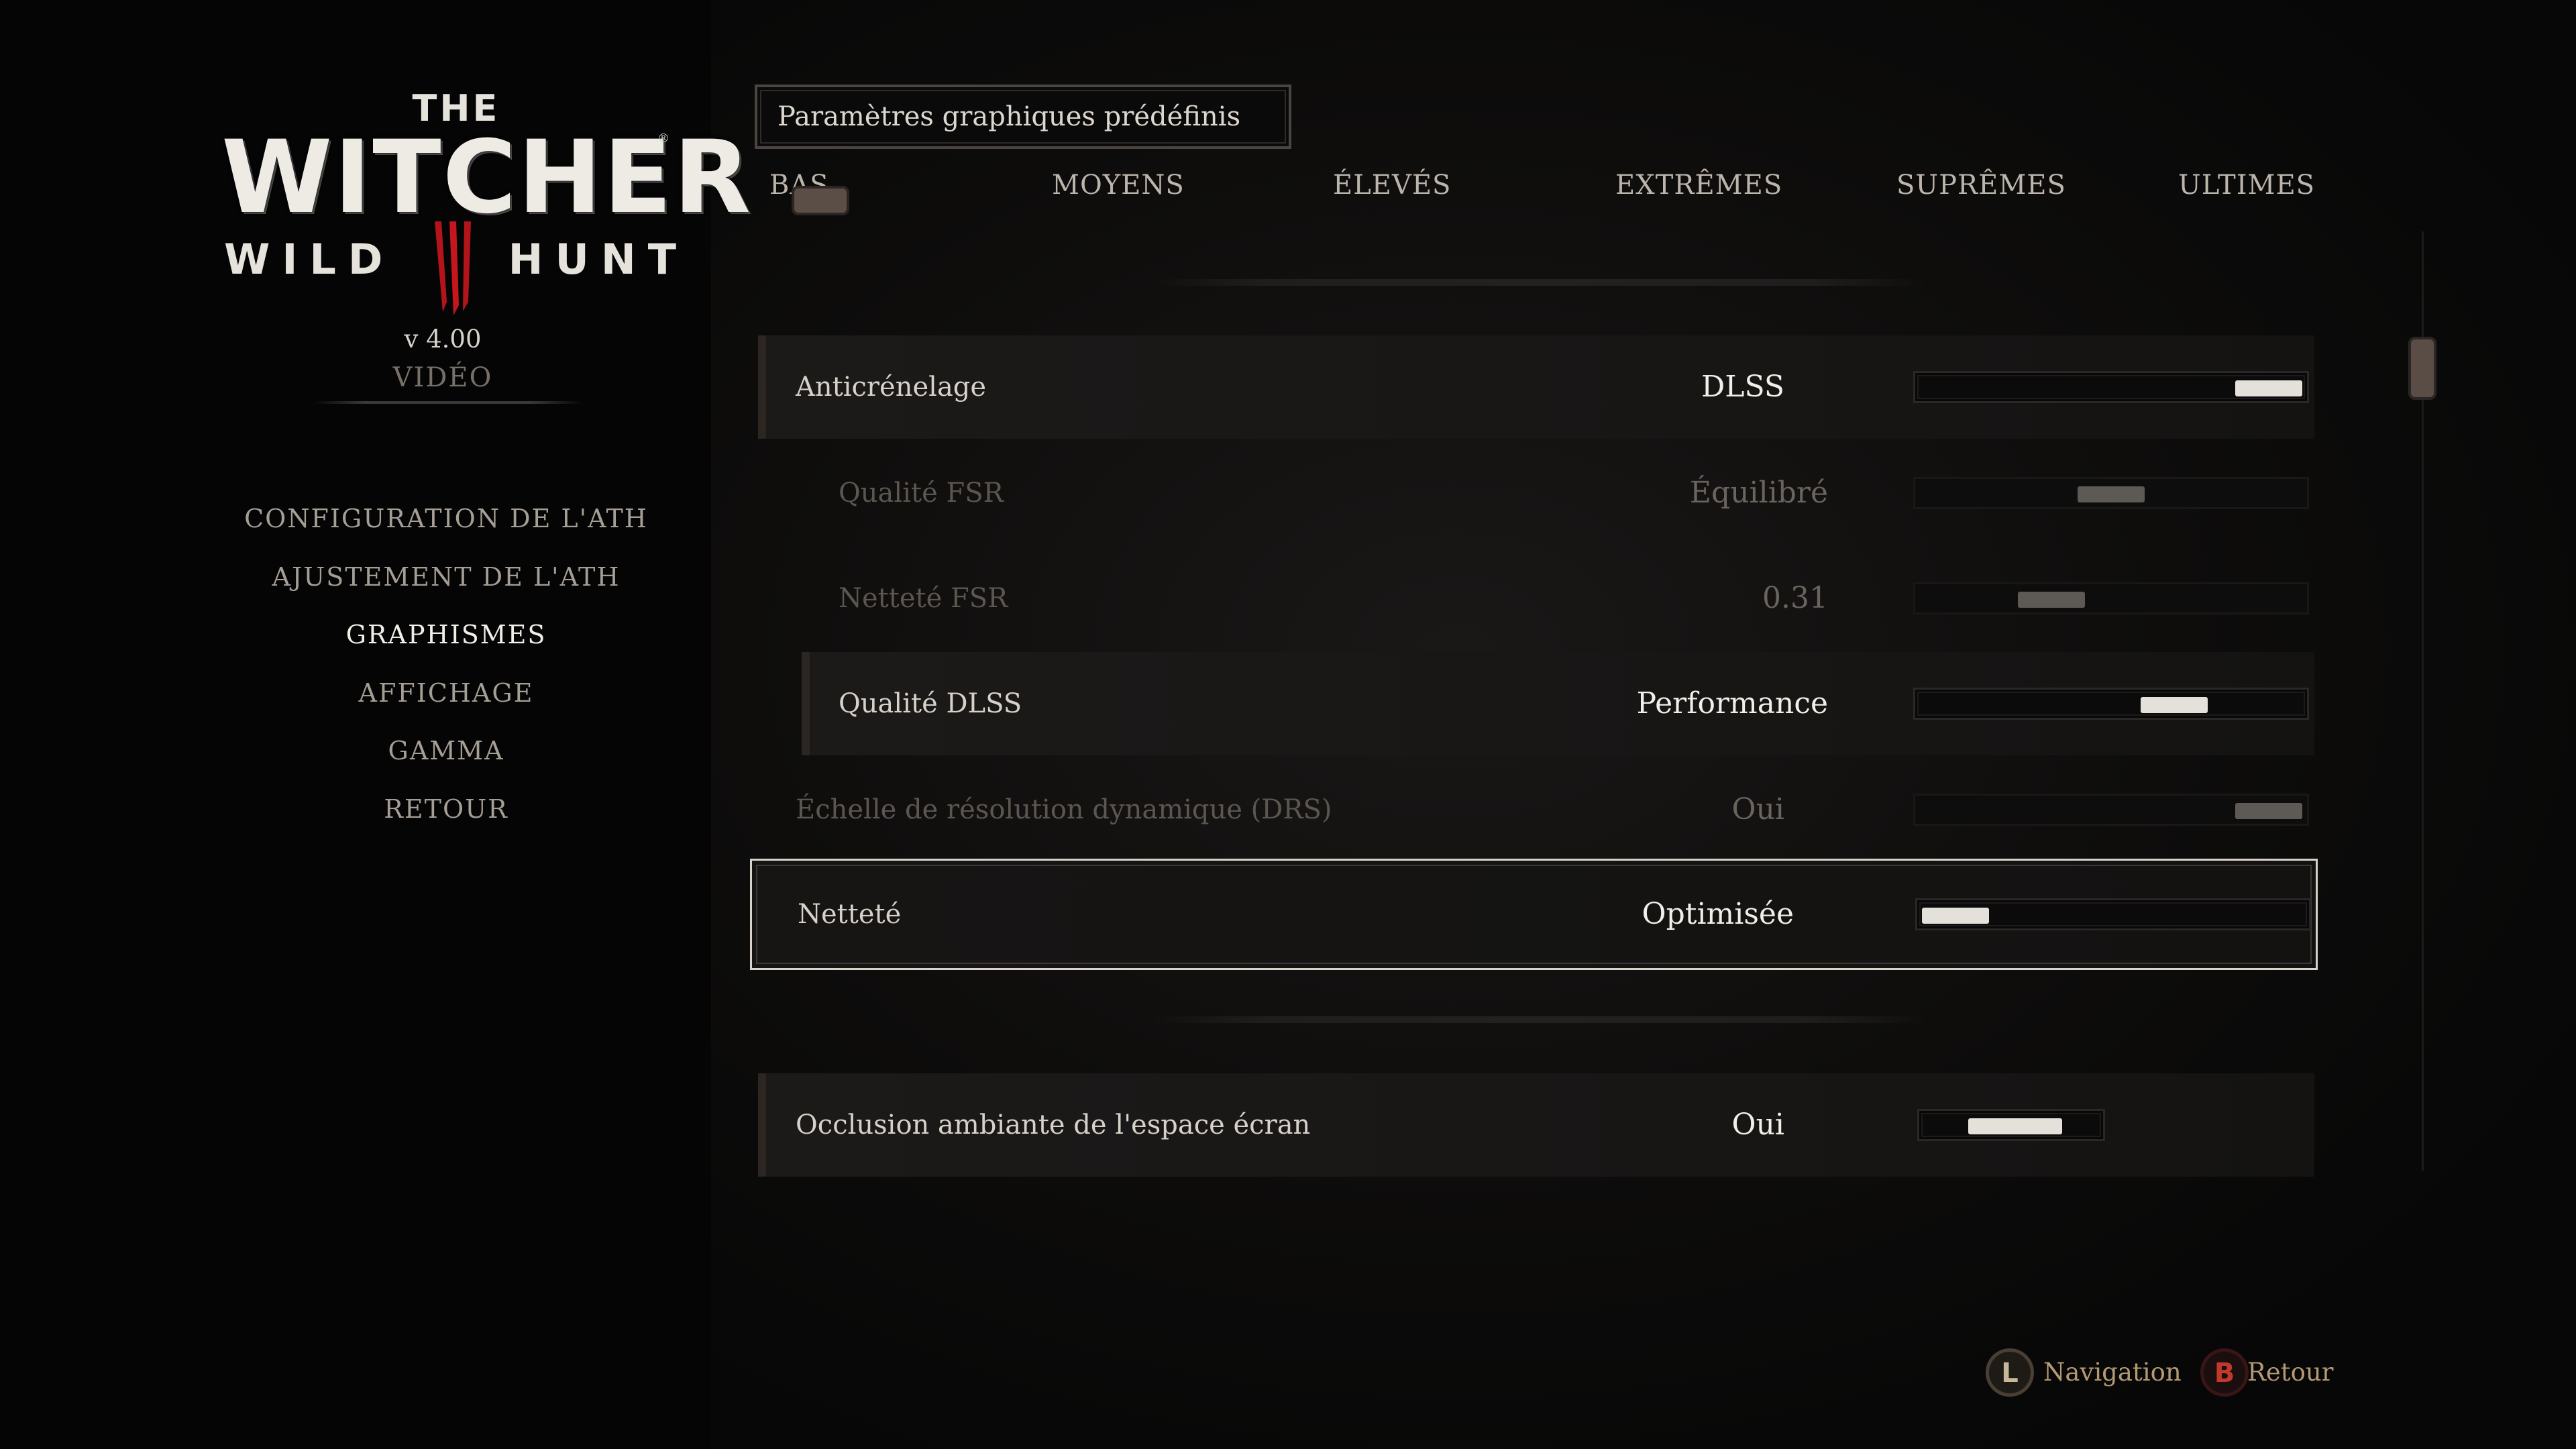 The width and height of the screenshot is (2576, 1449). What do you see at coordinates (1537, 282) in the screenshot?
I see `section-divider-top` at bounding box center [1537, 282].